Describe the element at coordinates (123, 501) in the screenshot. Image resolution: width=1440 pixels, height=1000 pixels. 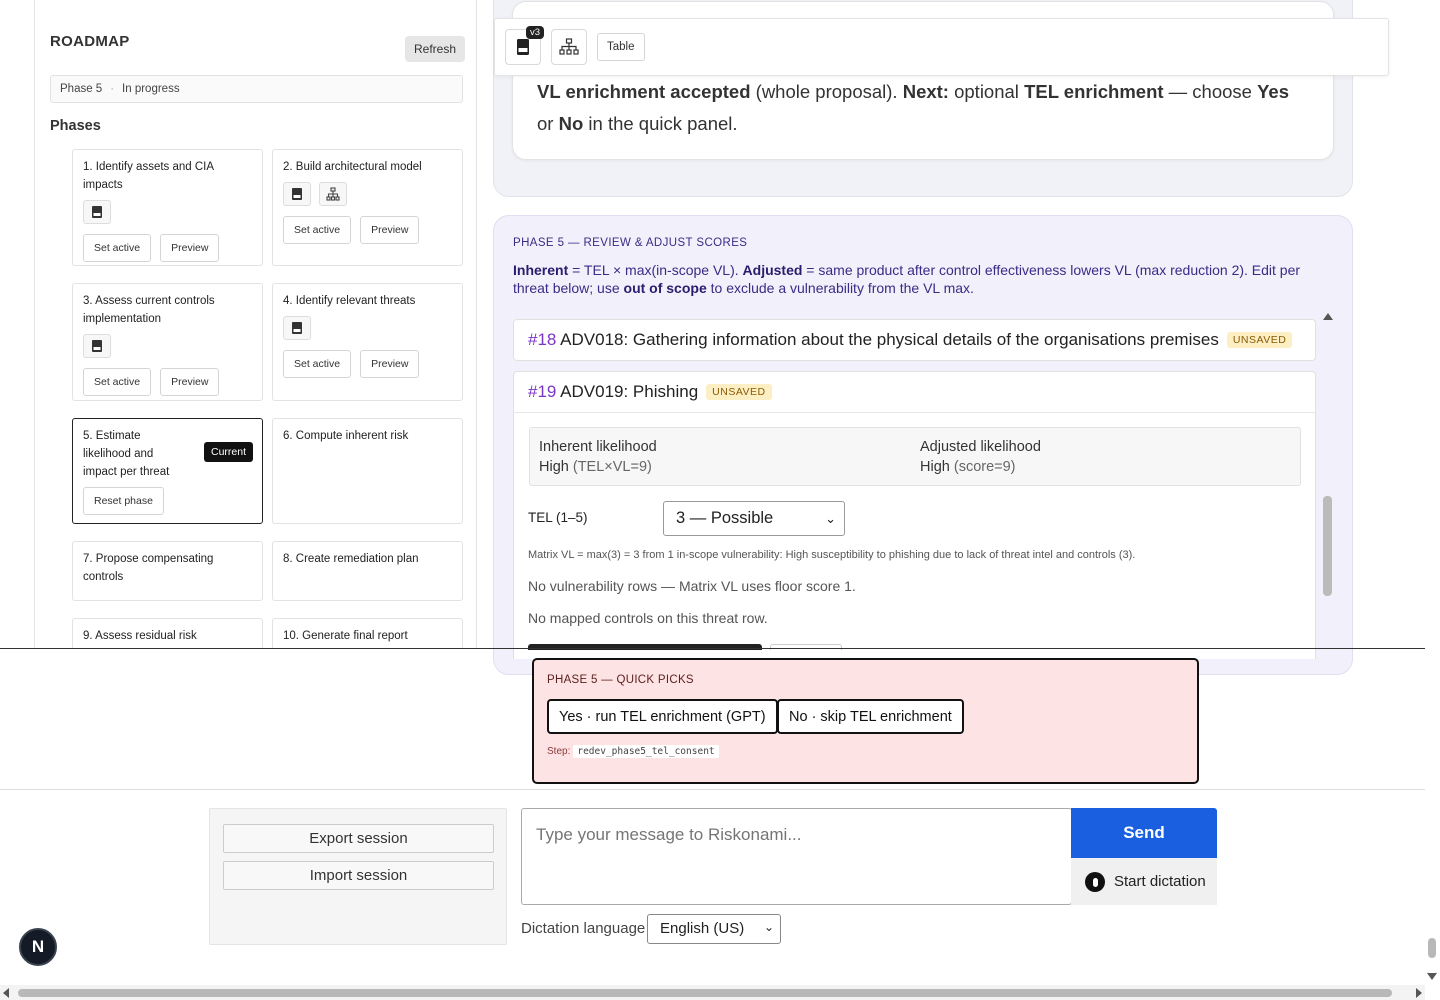
I see `reset-phase-button: Reset phase` at that location.